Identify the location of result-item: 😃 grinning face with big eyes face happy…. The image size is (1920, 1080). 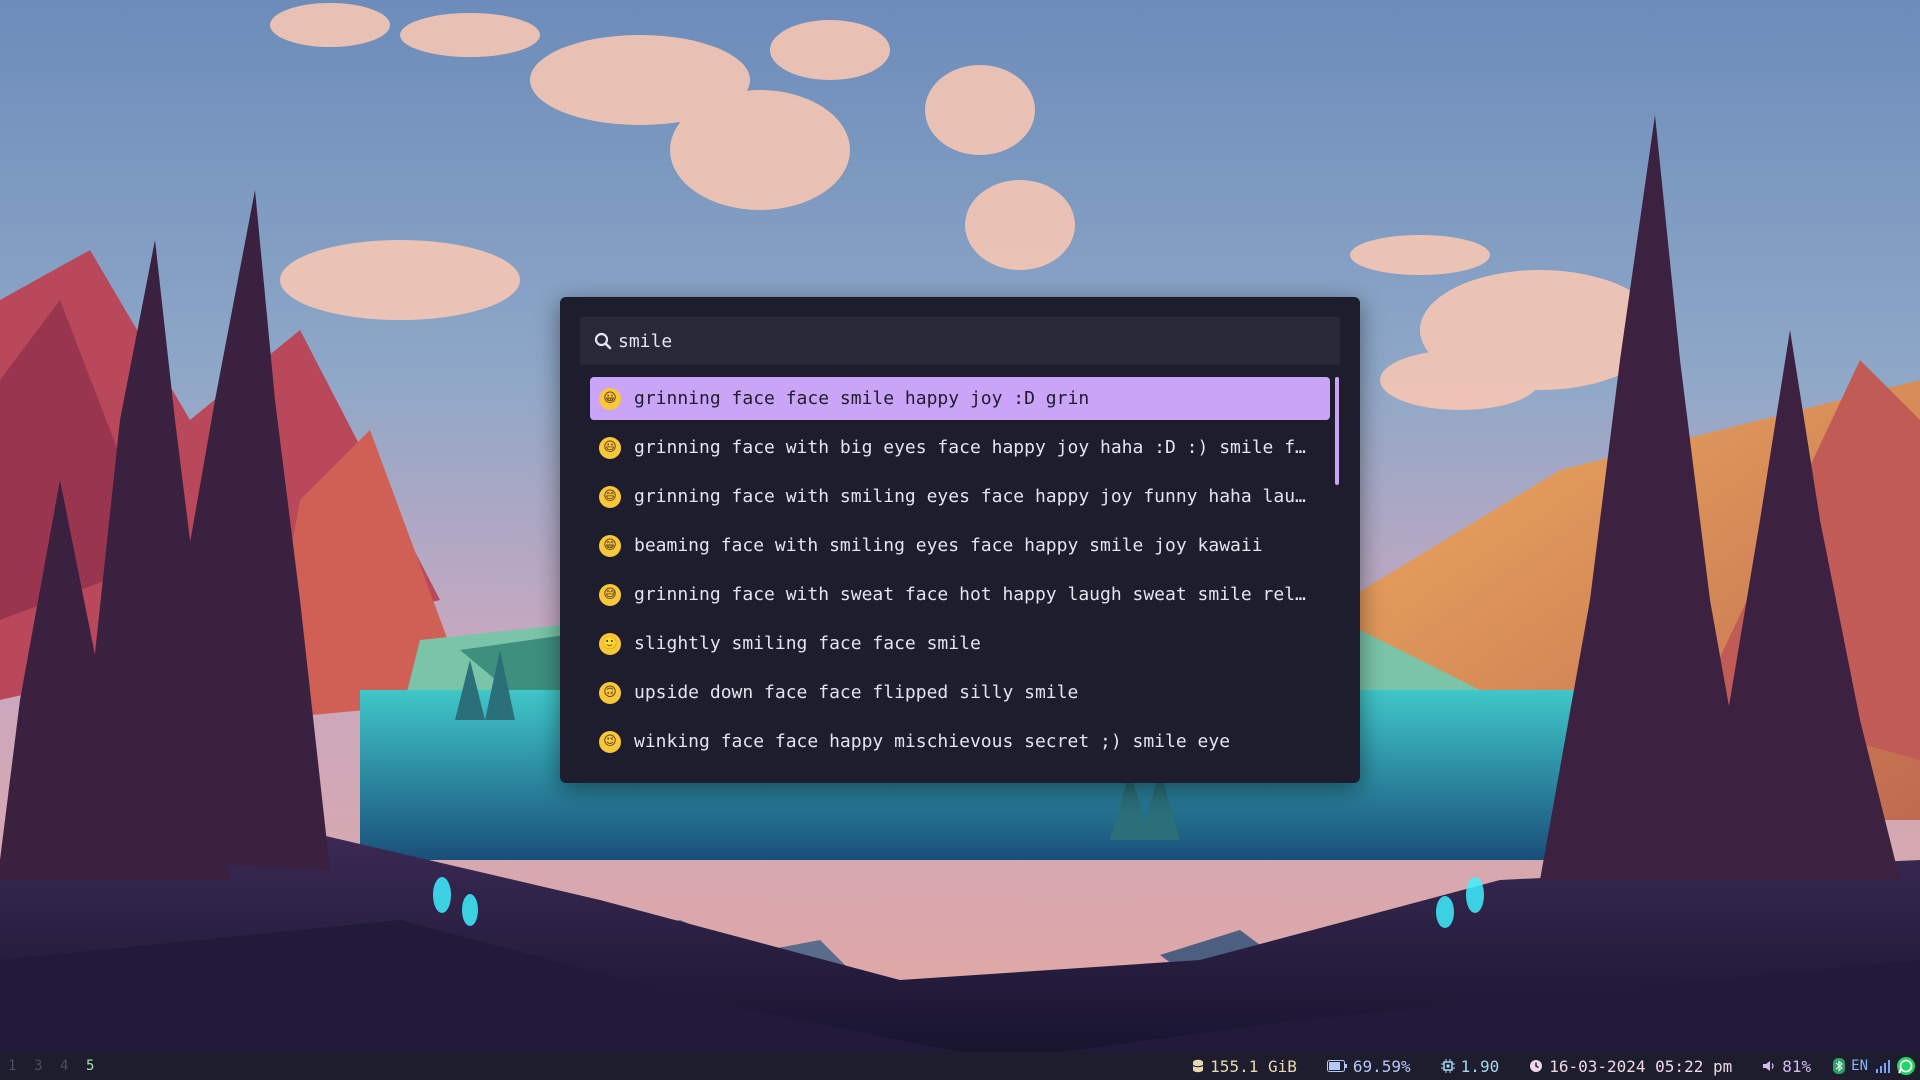
(960, 447).